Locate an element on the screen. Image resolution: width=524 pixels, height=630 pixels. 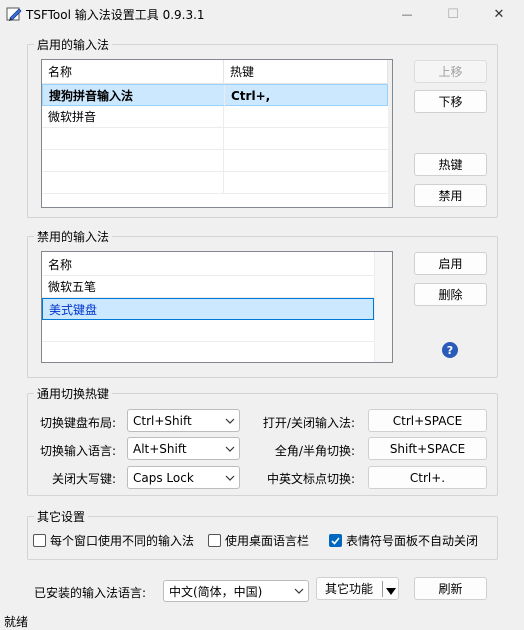
general-hotkey-group-label: 通用切换热键 is located at coordinates (73, 393).